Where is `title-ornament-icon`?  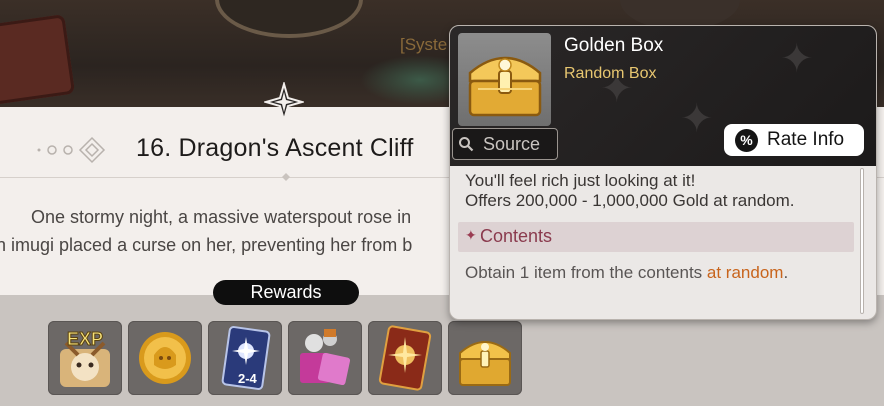
title-ornament-icon is located at coordinates (71, 150).